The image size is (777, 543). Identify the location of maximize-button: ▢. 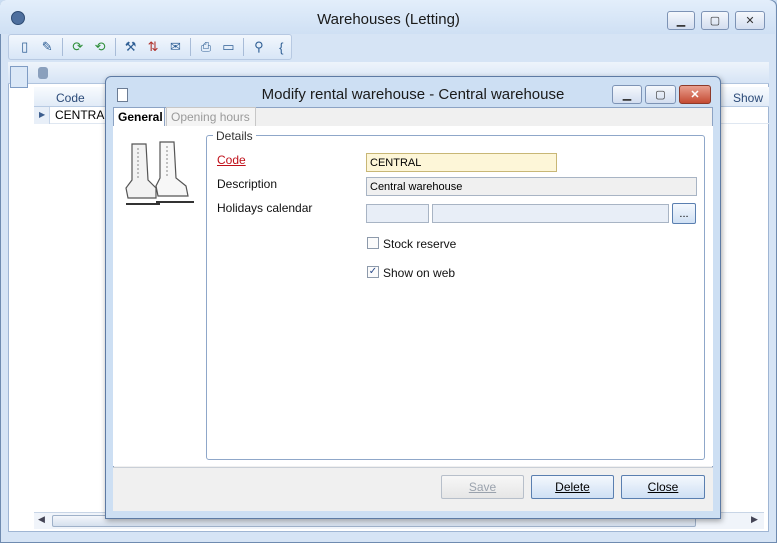
(715, 20).